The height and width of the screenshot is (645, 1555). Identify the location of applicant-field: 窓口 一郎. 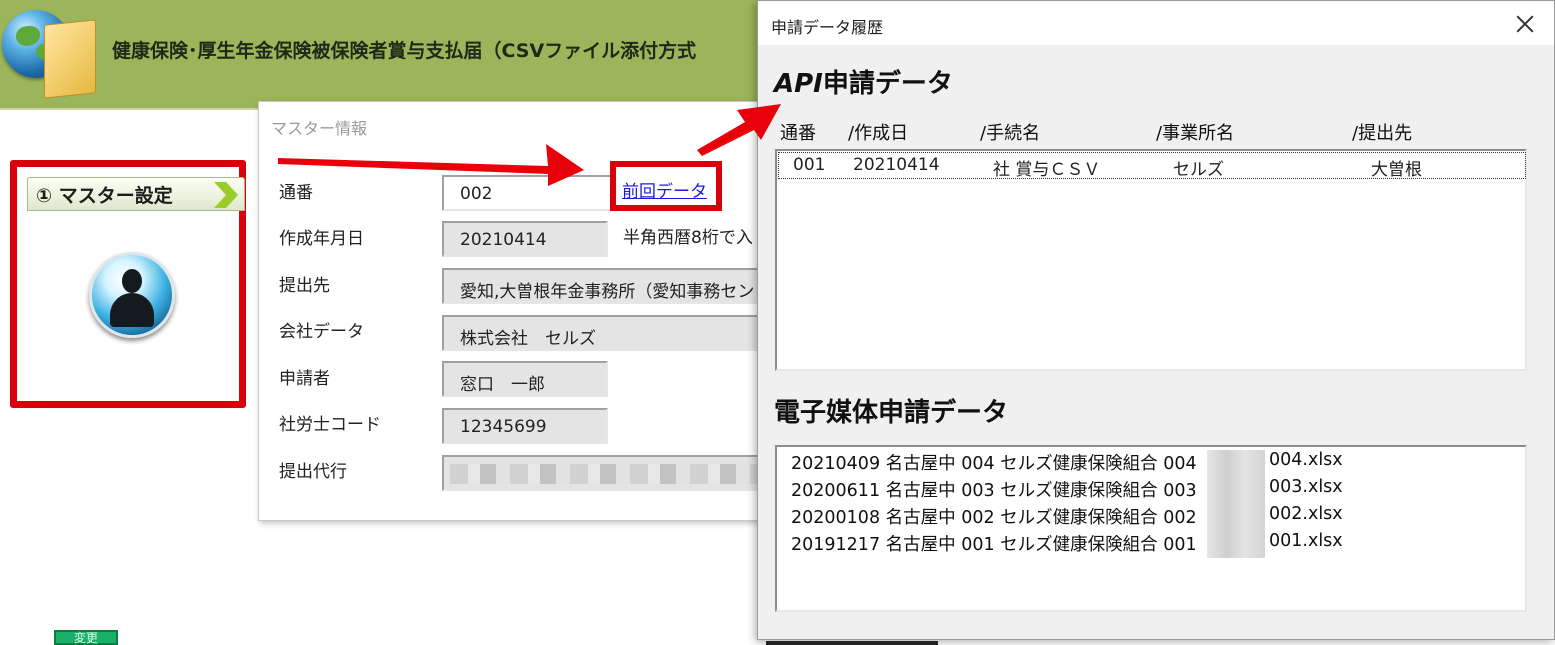
(525, 379).